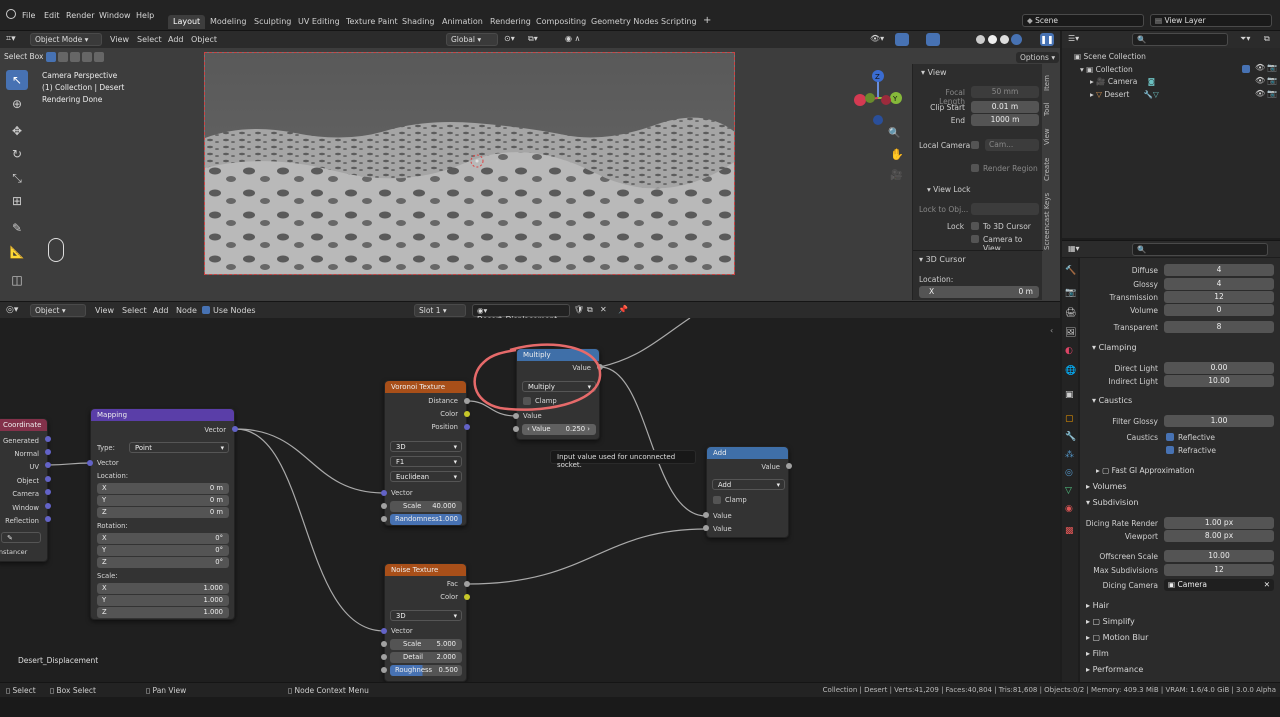  What do you see at coordinates (1106, 69) in the screenshot?
I see `outliner-collection-row: ▾ ▣ Collection` at bounding box center [1106, 69].